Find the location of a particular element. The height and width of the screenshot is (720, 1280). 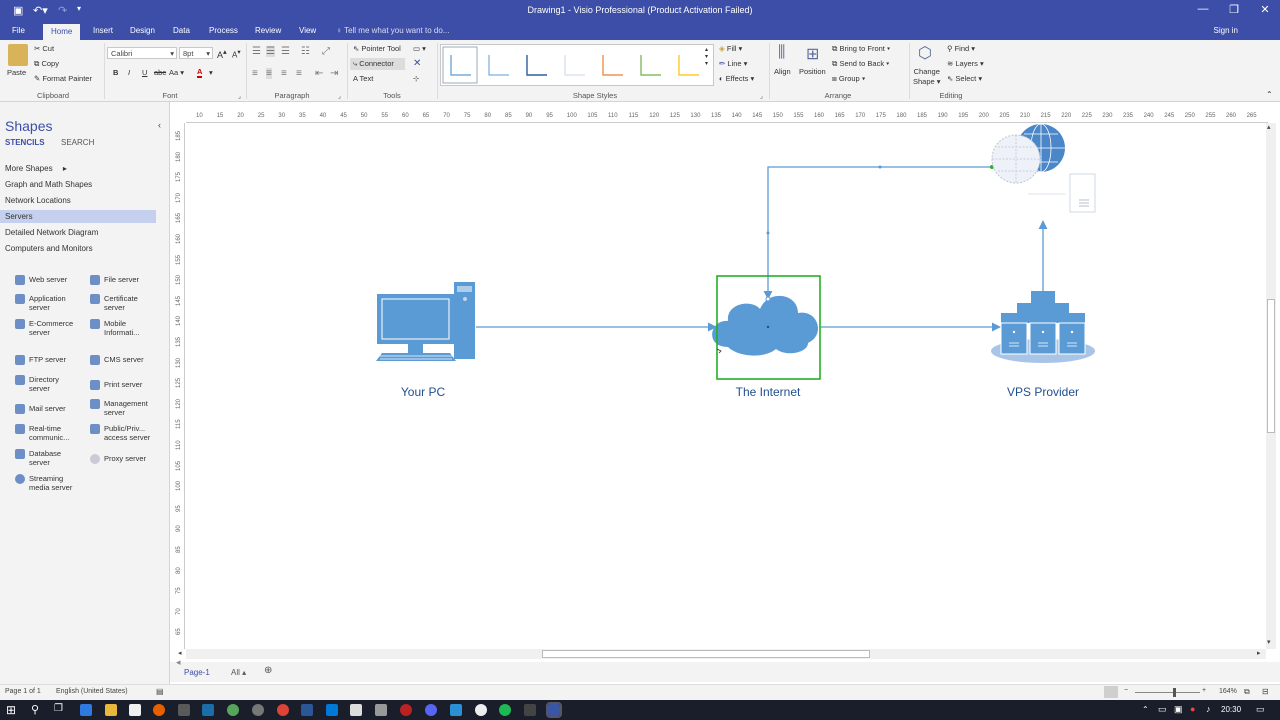

group-button: ⧈ Group ▾ is located at coordinates (848, 79).